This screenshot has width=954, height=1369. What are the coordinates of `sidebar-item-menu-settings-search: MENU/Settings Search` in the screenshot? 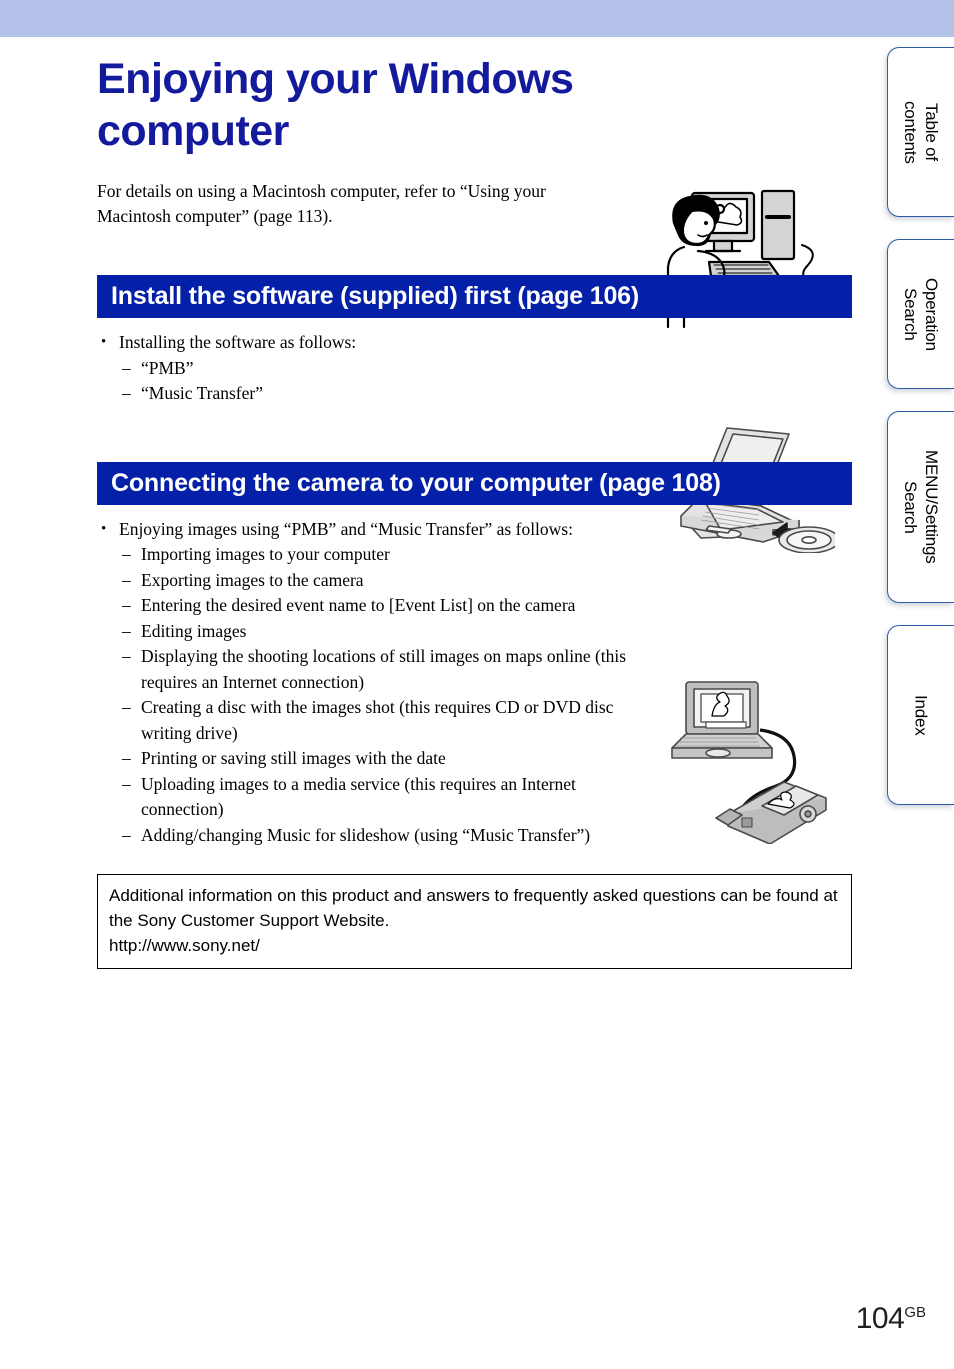 It's located at (920, 507).